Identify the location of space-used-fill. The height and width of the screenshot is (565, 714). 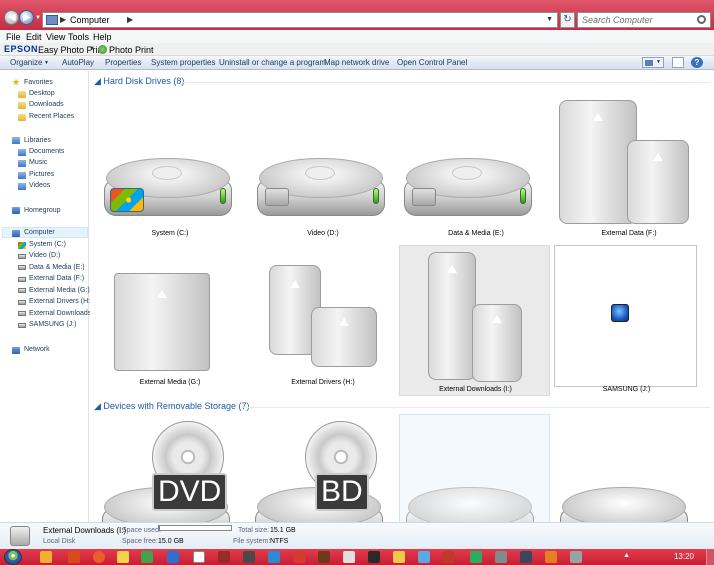
(160, 528).